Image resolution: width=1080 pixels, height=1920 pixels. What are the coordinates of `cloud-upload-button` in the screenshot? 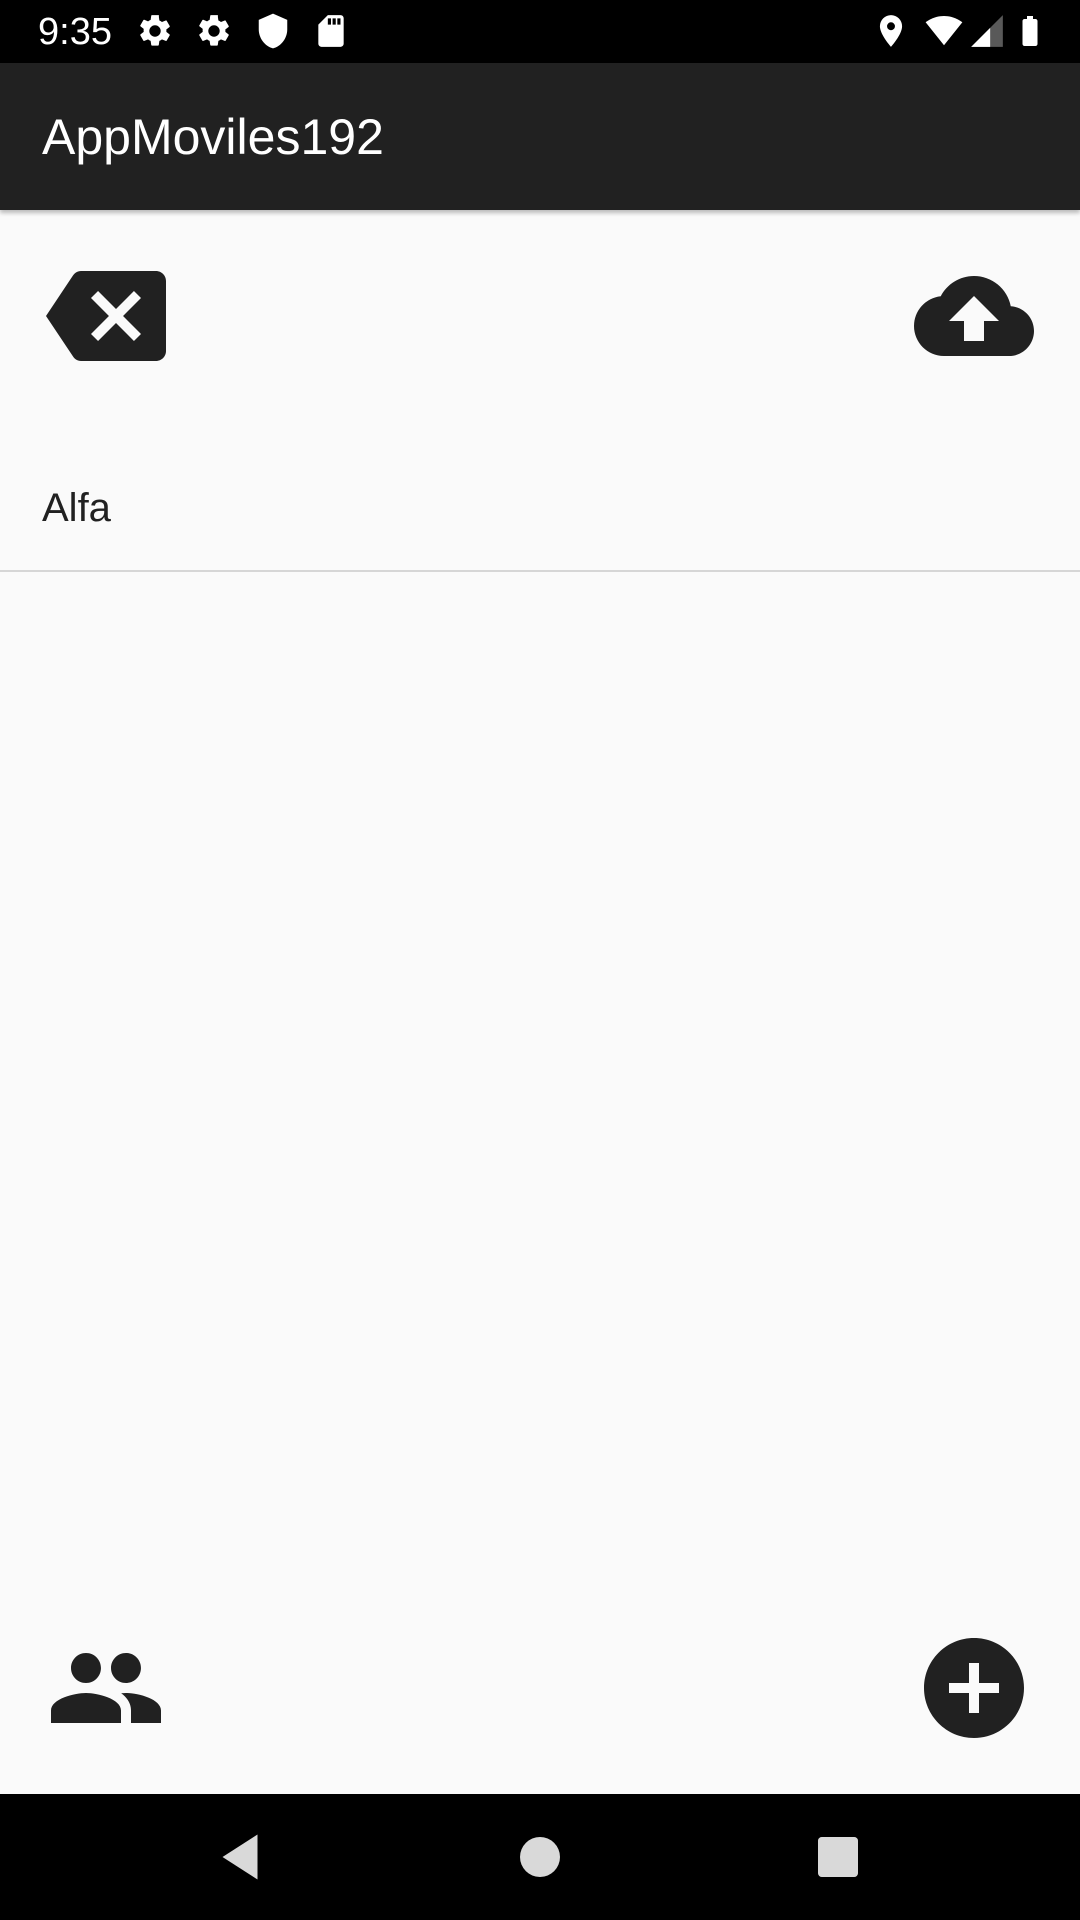 It's located at (974, 316).